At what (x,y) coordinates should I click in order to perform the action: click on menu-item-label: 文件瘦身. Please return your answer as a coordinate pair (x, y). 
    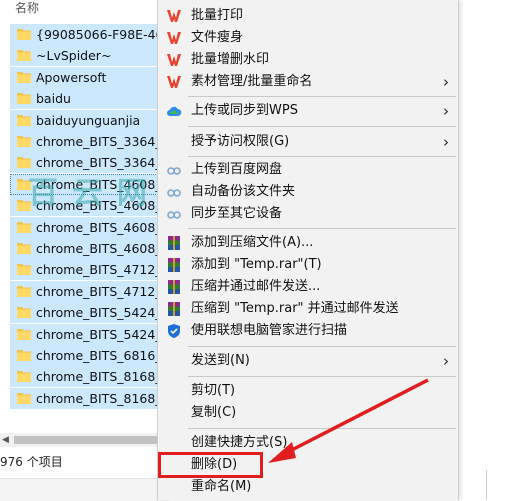
    Looking at the image, I should click on (217, 37).